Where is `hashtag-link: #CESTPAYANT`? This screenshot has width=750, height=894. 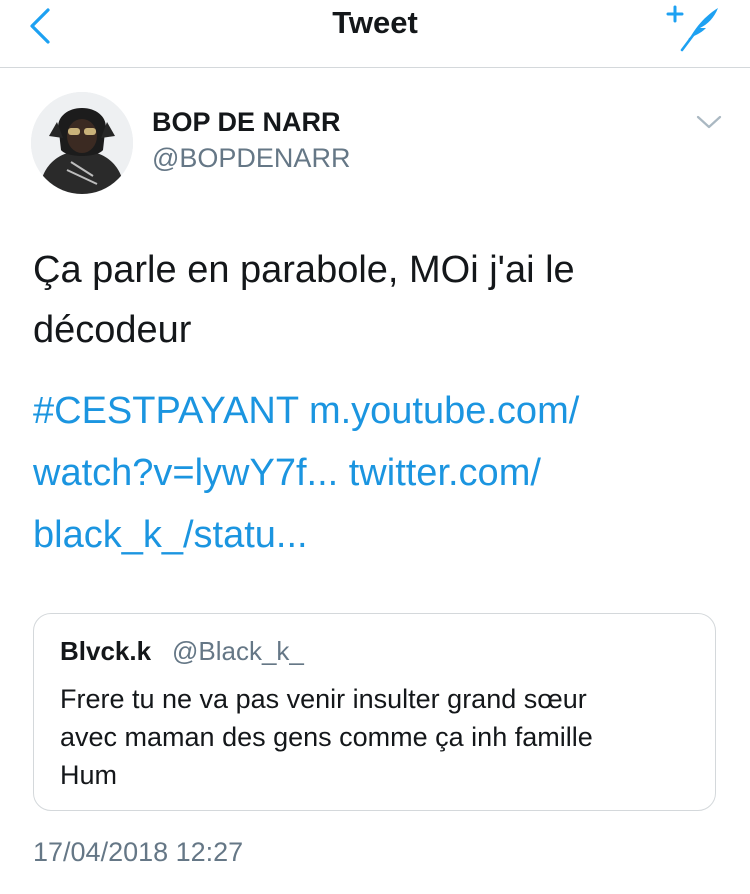
hashtag-link: #CESTPAYANT is located at coordinates (165, 411).